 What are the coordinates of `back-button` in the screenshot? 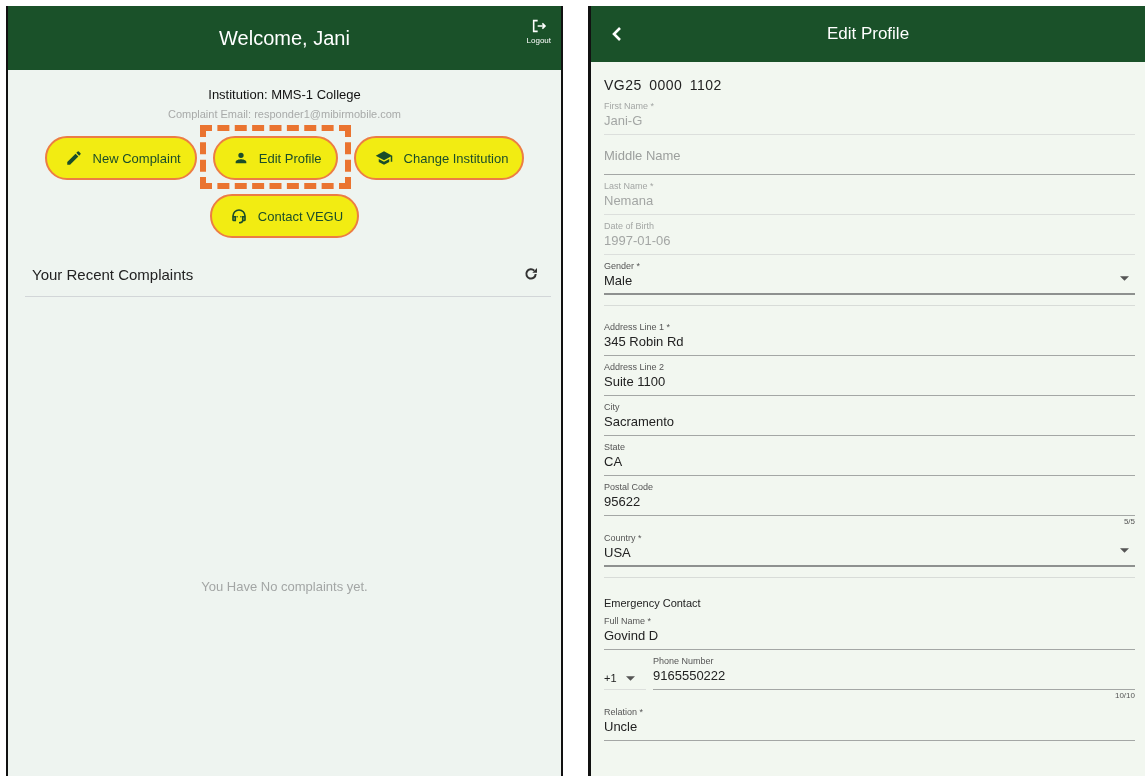 It's located at (617, 34).